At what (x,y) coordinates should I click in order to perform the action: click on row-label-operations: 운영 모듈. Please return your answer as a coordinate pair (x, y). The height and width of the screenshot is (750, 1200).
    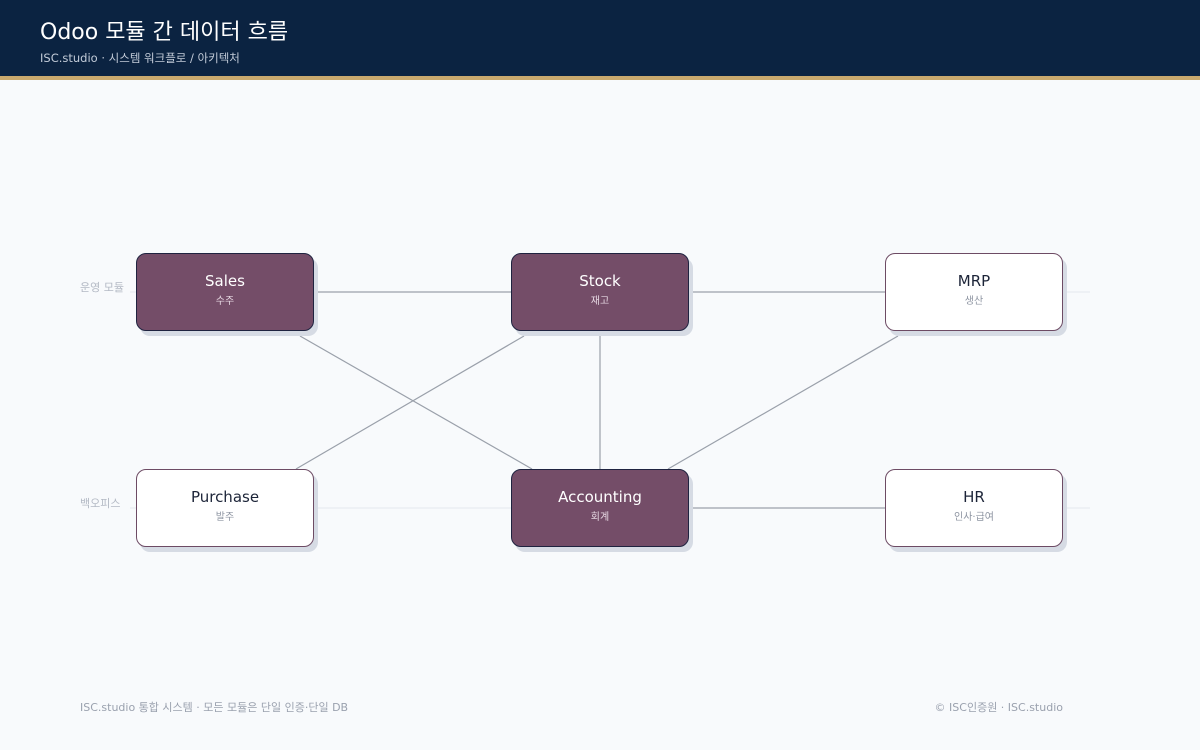
    Looking at the image, I should click on (102, 287).